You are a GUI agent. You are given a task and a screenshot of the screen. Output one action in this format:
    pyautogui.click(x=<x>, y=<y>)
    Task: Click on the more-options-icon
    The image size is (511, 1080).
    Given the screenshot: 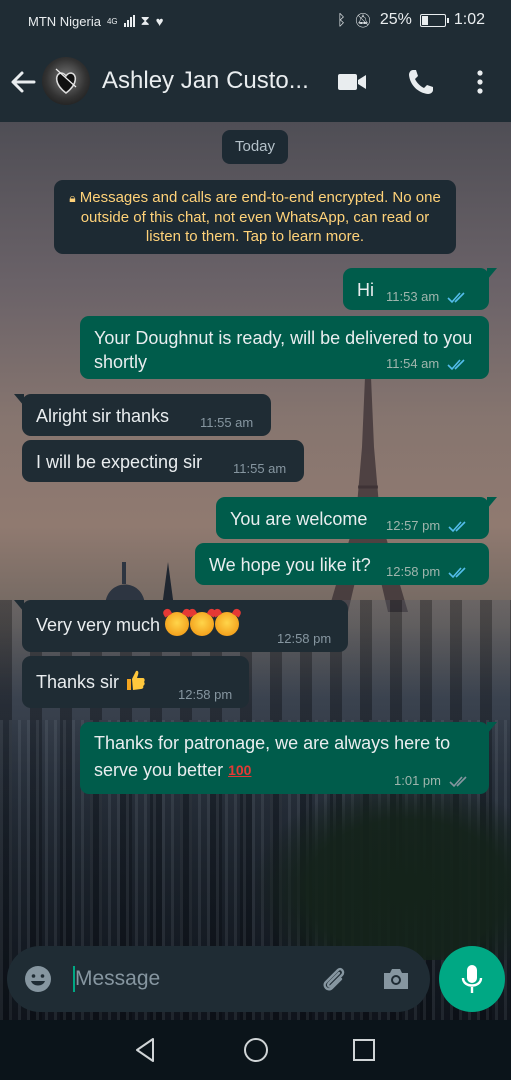 What is the action you would take?
    pyautogui.click(x=480, y=82)
    